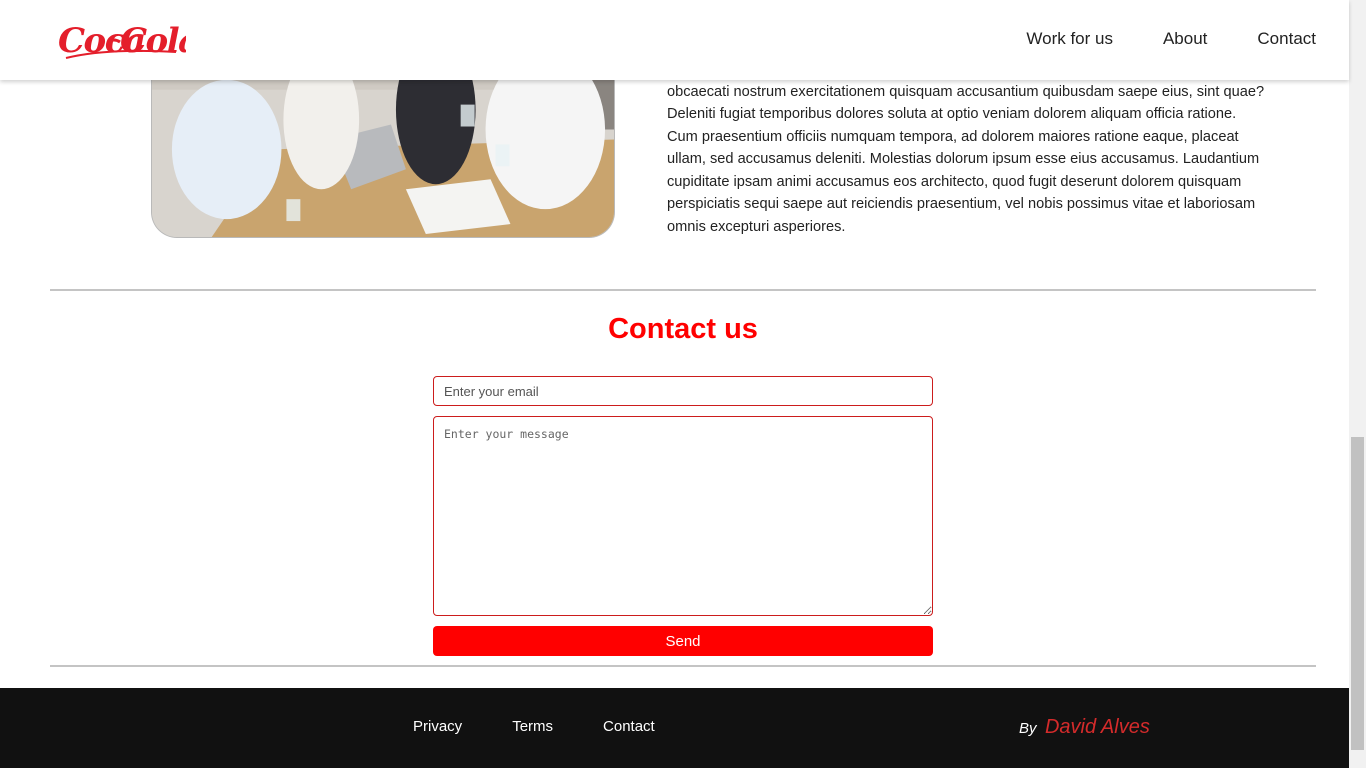 The width and height of the screenshot is (1366, 768). What do you see at coordinates (674, 728) in the screenshot?
I see `site-footer: Privacy Terms Contact By David Alves` at bounding box center [674, 728].